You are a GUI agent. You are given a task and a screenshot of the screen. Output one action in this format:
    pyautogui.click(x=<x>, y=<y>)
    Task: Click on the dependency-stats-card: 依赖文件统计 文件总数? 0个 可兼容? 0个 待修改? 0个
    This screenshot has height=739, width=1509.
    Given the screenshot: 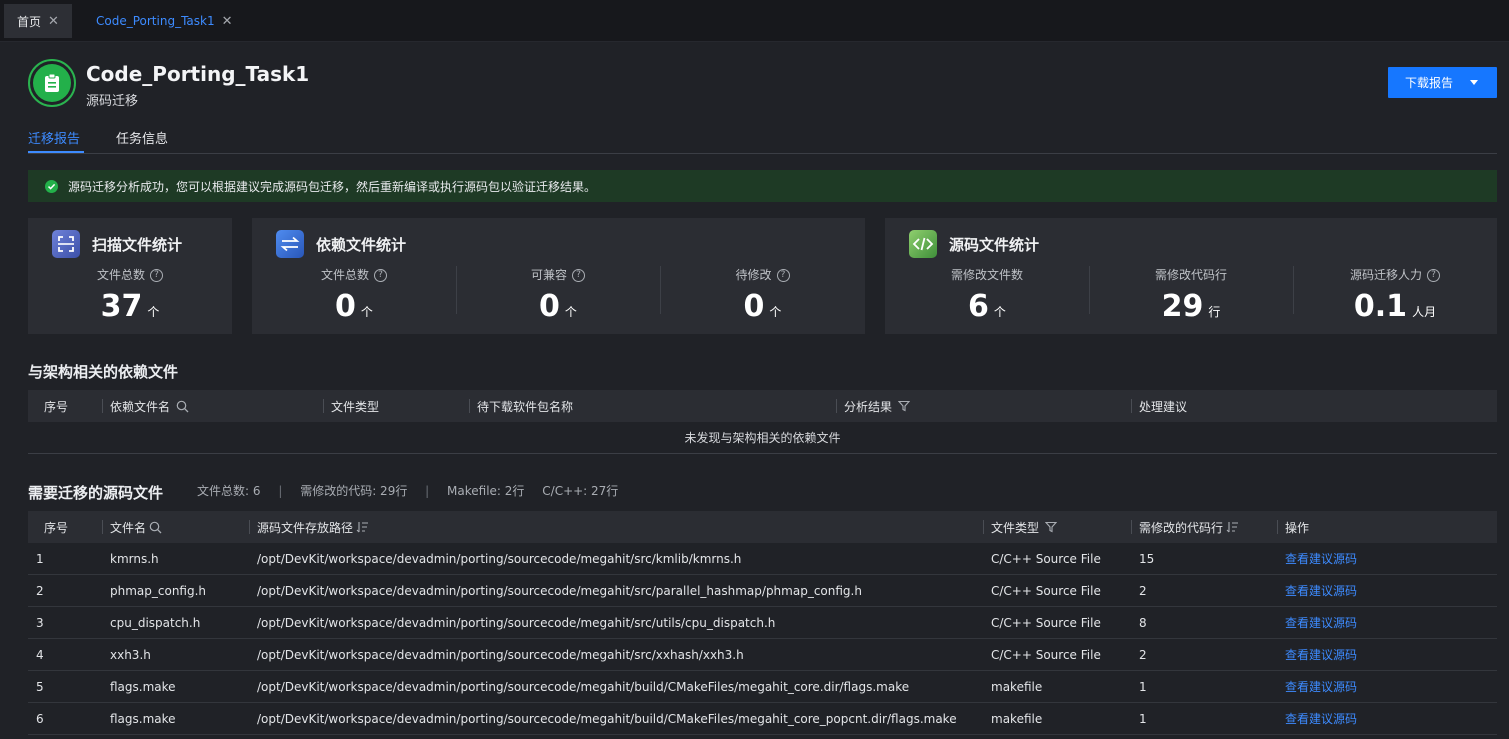 What is the action you would take?
    pyautogui.click(x=558, y=276)
    